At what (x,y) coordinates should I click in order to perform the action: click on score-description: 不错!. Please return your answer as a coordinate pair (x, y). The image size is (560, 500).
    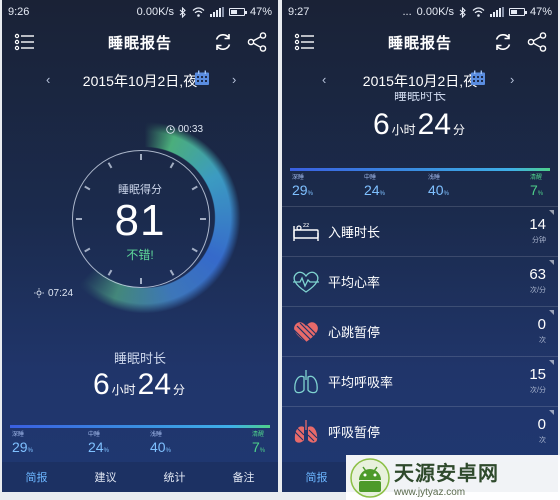
    Looking at the image, I should click on (140, 255).